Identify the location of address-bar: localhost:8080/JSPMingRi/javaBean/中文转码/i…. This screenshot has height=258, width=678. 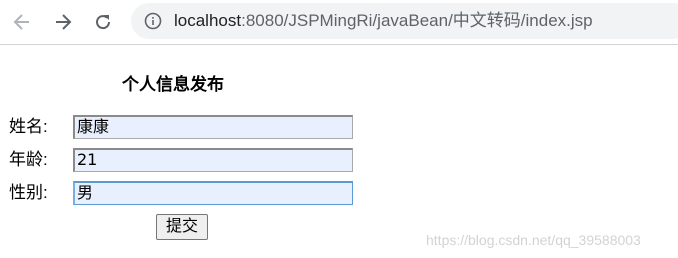
(404, 21).